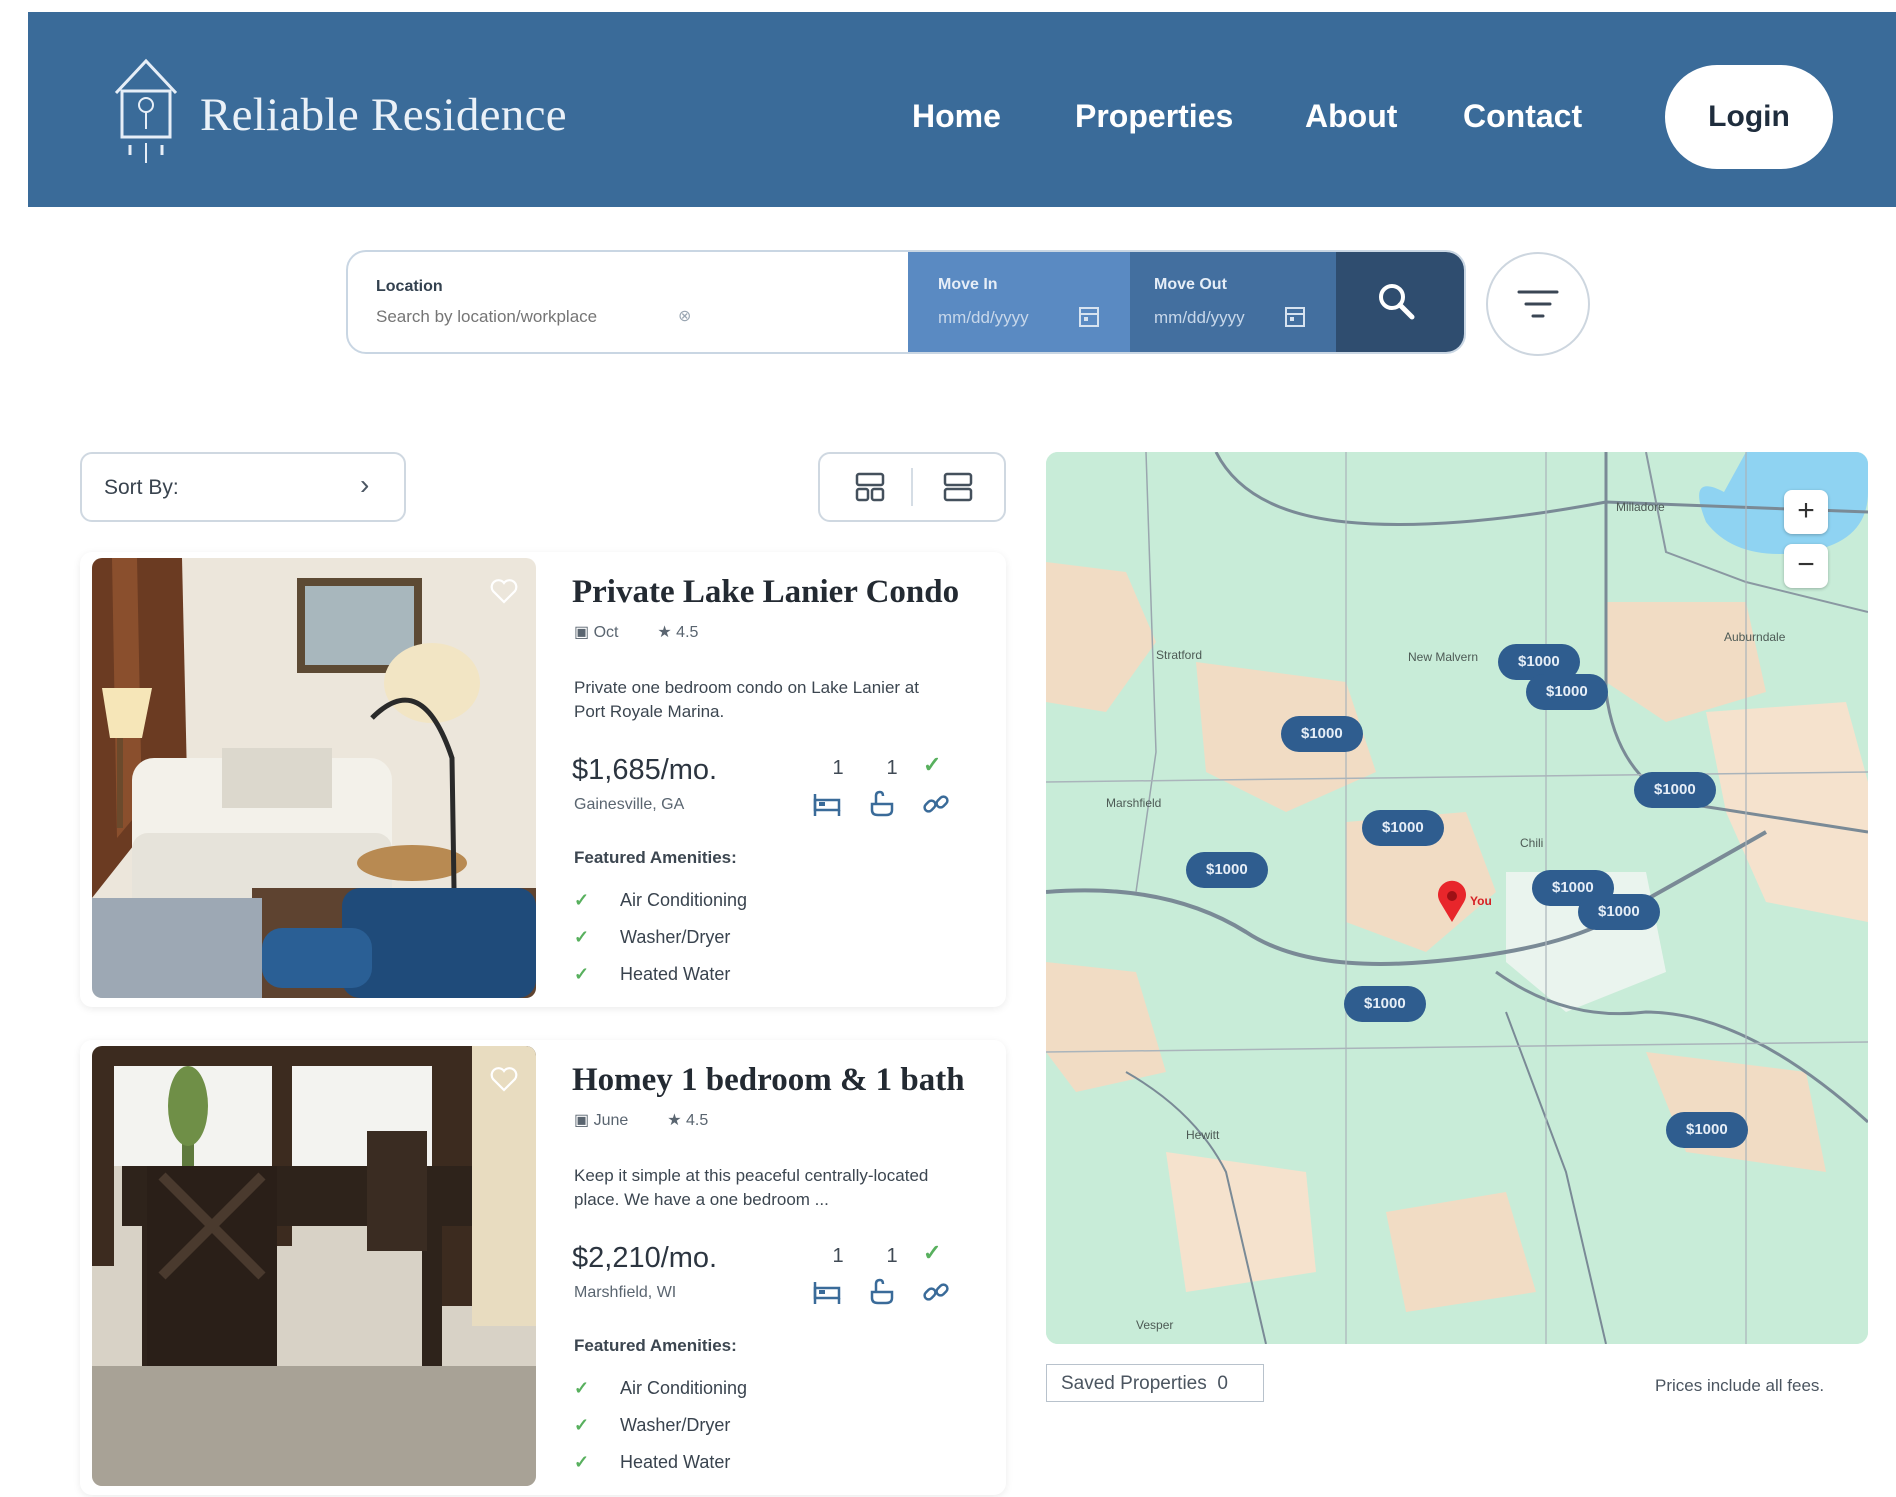 This screenshot has width=1896, height=1497. Describe the element at coordinates (1749, 117) in the screenshot. I see `login-button: Login` at that location.